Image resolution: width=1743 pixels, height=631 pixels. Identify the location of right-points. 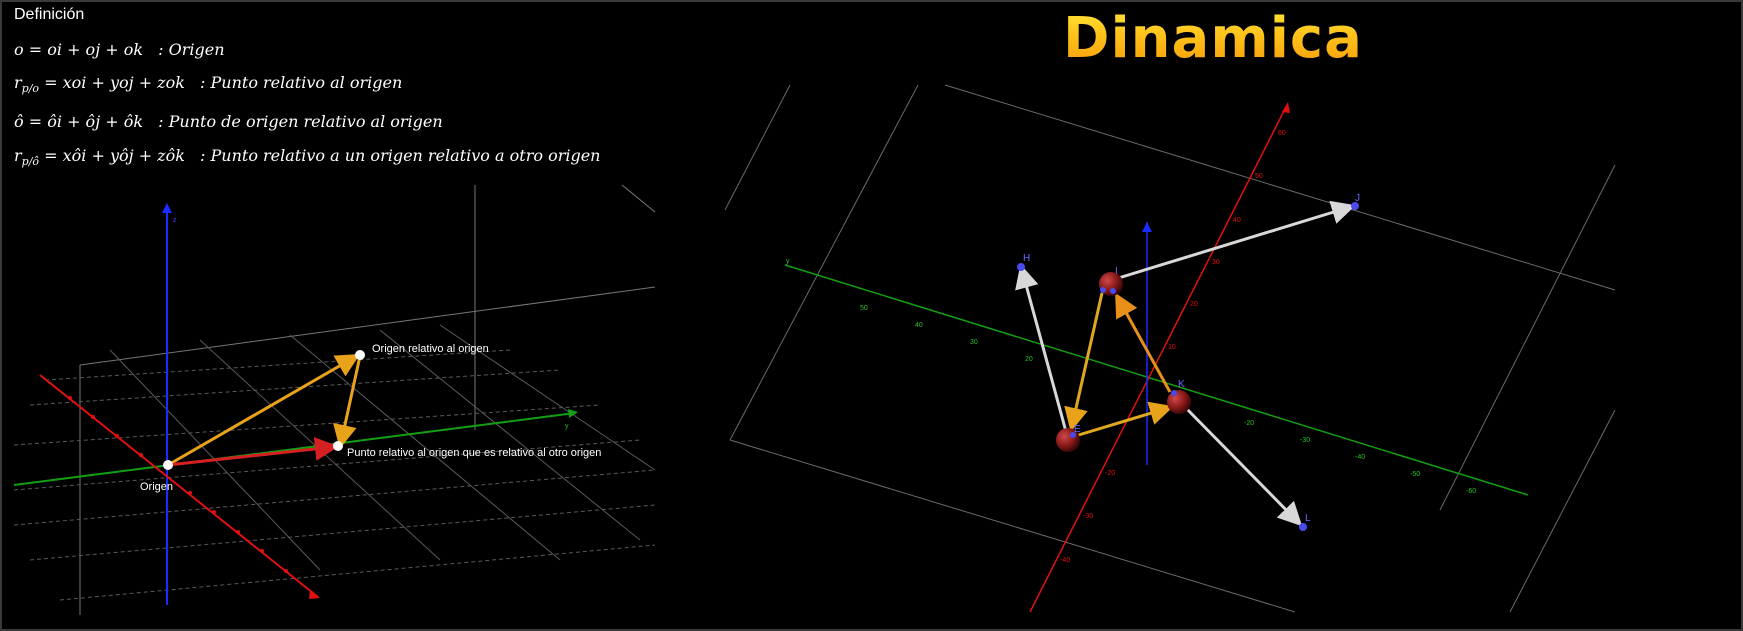
(1188, 366).